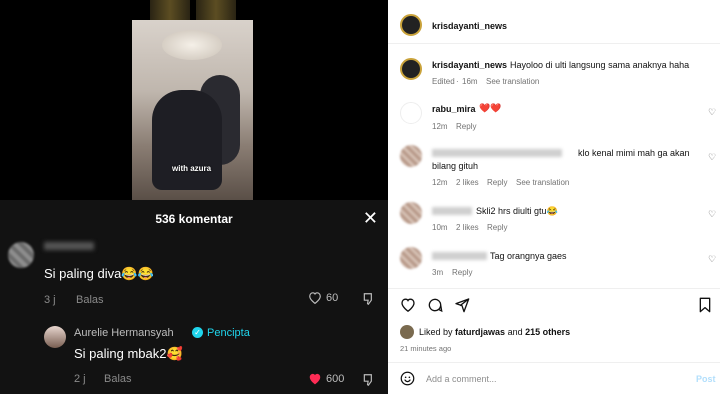 This screenshot has width=720, height=394. What do you see at coordinates (128, 353) in the screenshot?
I see `comment-text: Si paling mbak2🥰` at bounding box center [128, 353].